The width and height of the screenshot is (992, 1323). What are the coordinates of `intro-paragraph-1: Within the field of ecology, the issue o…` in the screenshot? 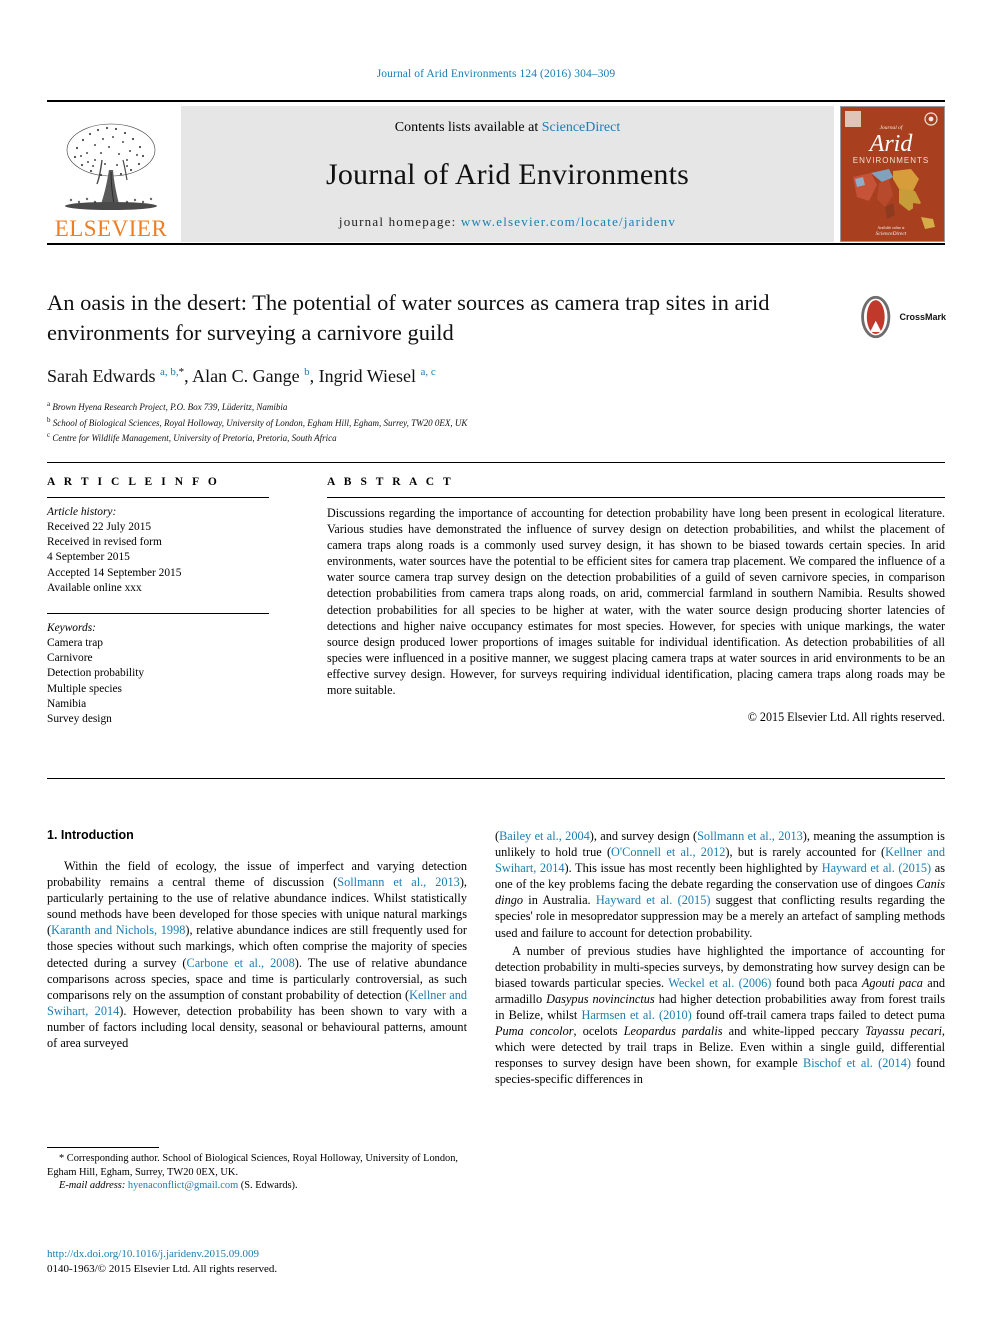 It's located at (257, 955).